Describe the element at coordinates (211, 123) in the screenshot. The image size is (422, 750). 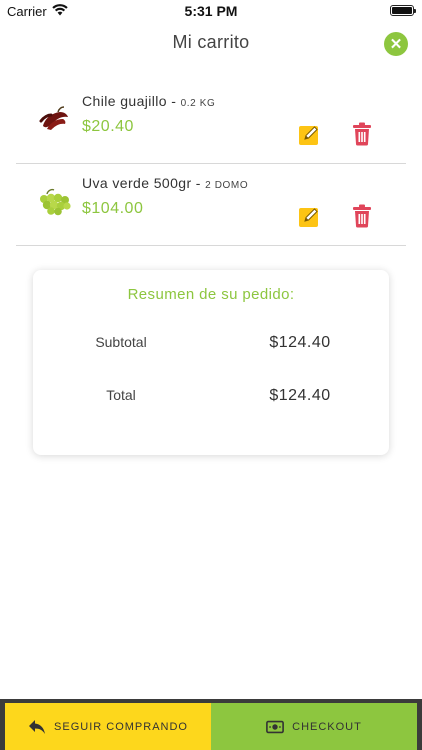
I see `cart-item: Chile guajillo - 0.2 KG $20.40` at that location.